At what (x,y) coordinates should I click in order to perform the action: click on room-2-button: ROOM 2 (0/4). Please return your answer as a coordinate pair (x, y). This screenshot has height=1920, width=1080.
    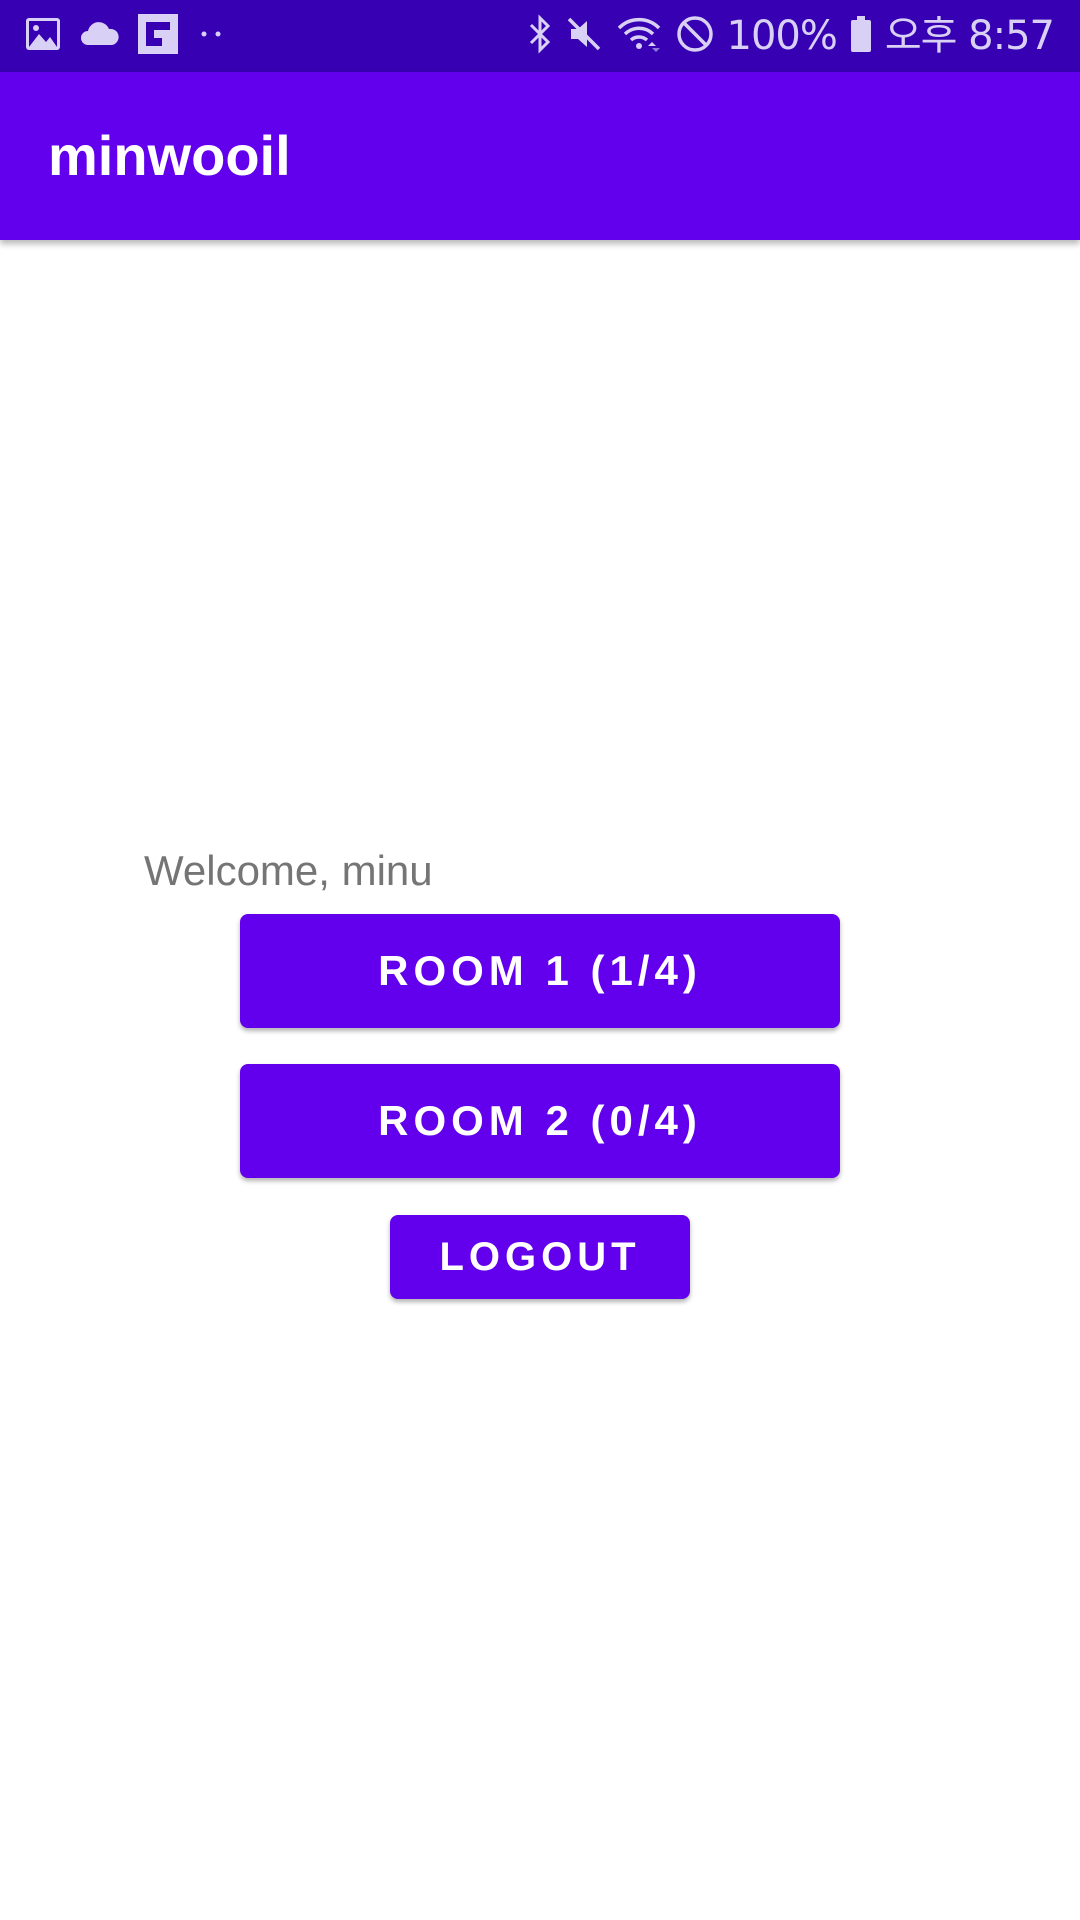
    Looking at the image, I should click on (540, 1121).